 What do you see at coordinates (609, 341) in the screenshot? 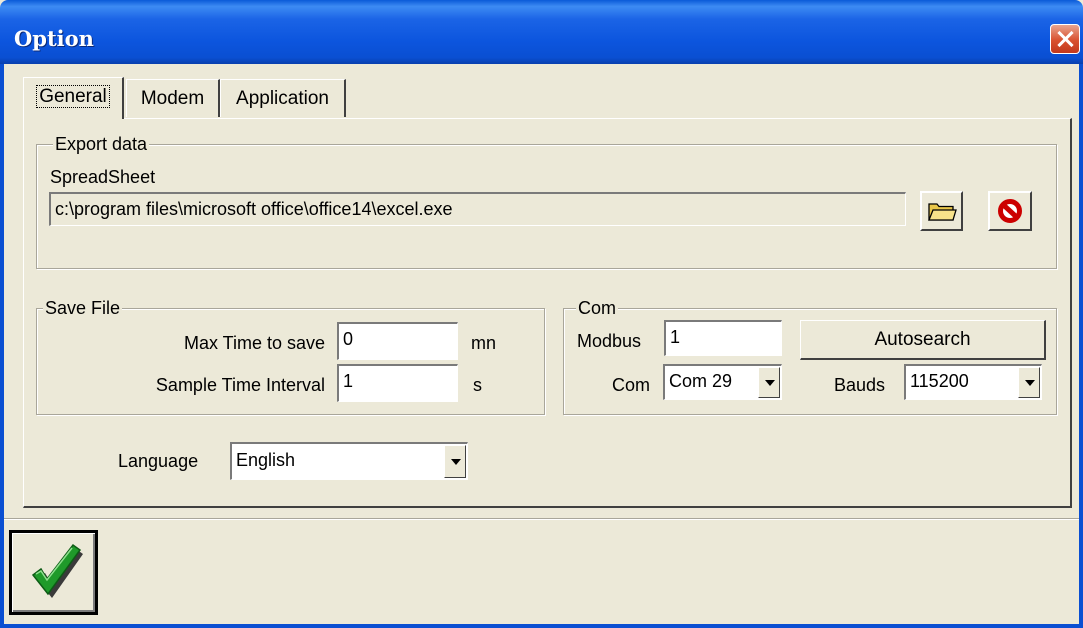
I see `modbus-label: Modbus` at bounding box center [609, 341].